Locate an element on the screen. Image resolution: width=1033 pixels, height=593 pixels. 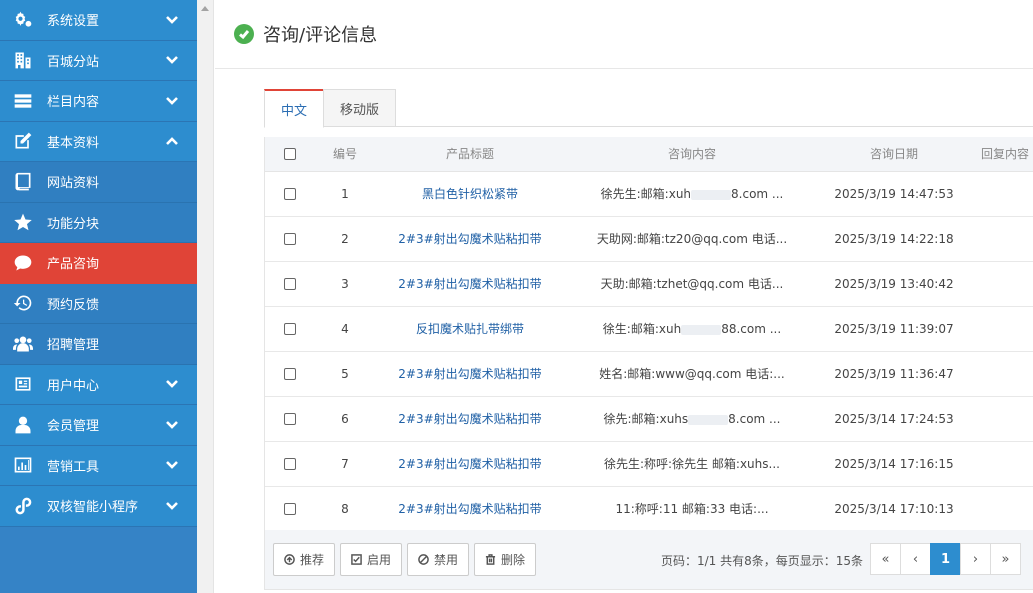
select-all-checkbox is located at coordinates (290, 154).